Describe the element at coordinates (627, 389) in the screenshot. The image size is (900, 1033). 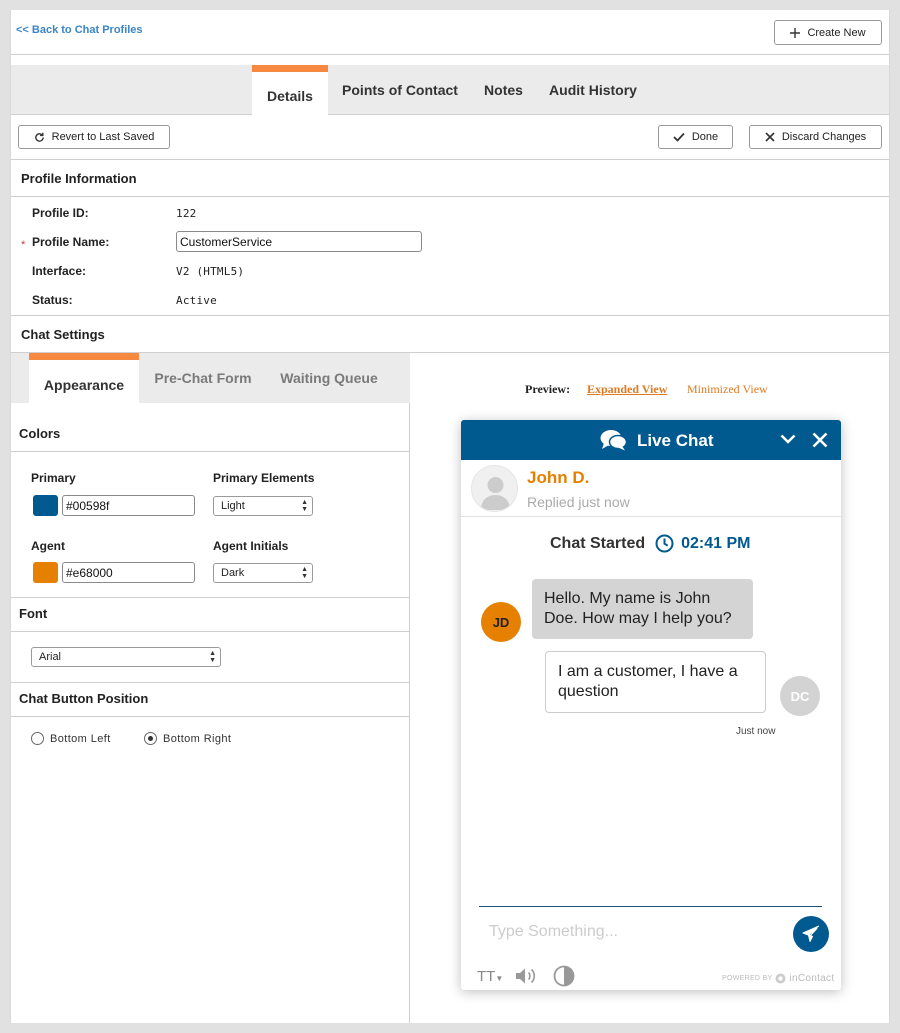
I see `expanded-view-link: Expanded View` at that location.